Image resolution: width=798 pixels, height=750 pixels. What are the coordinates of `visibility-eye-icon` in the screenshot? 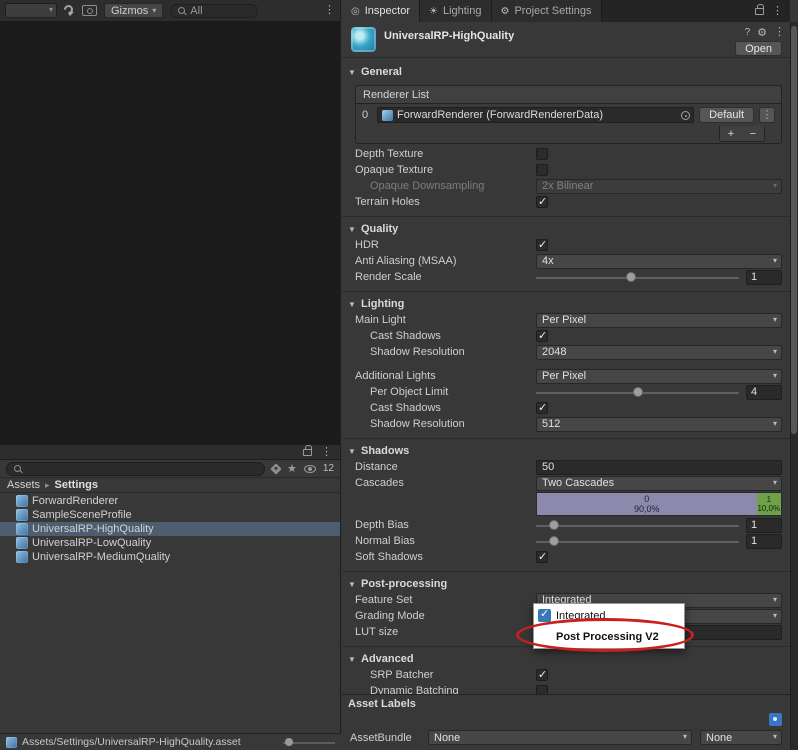 It's located at (309, 468).